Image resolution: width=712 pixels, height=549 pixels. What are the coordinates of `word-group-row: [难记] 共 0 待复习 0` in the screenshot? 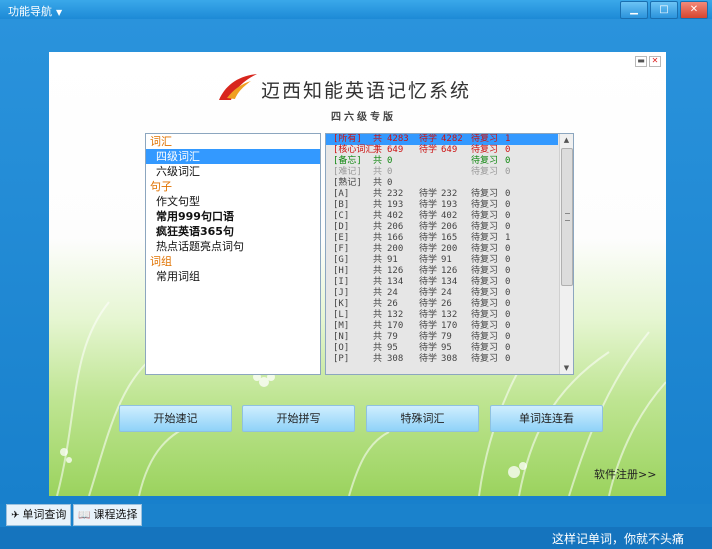 It's located at (442, 172).